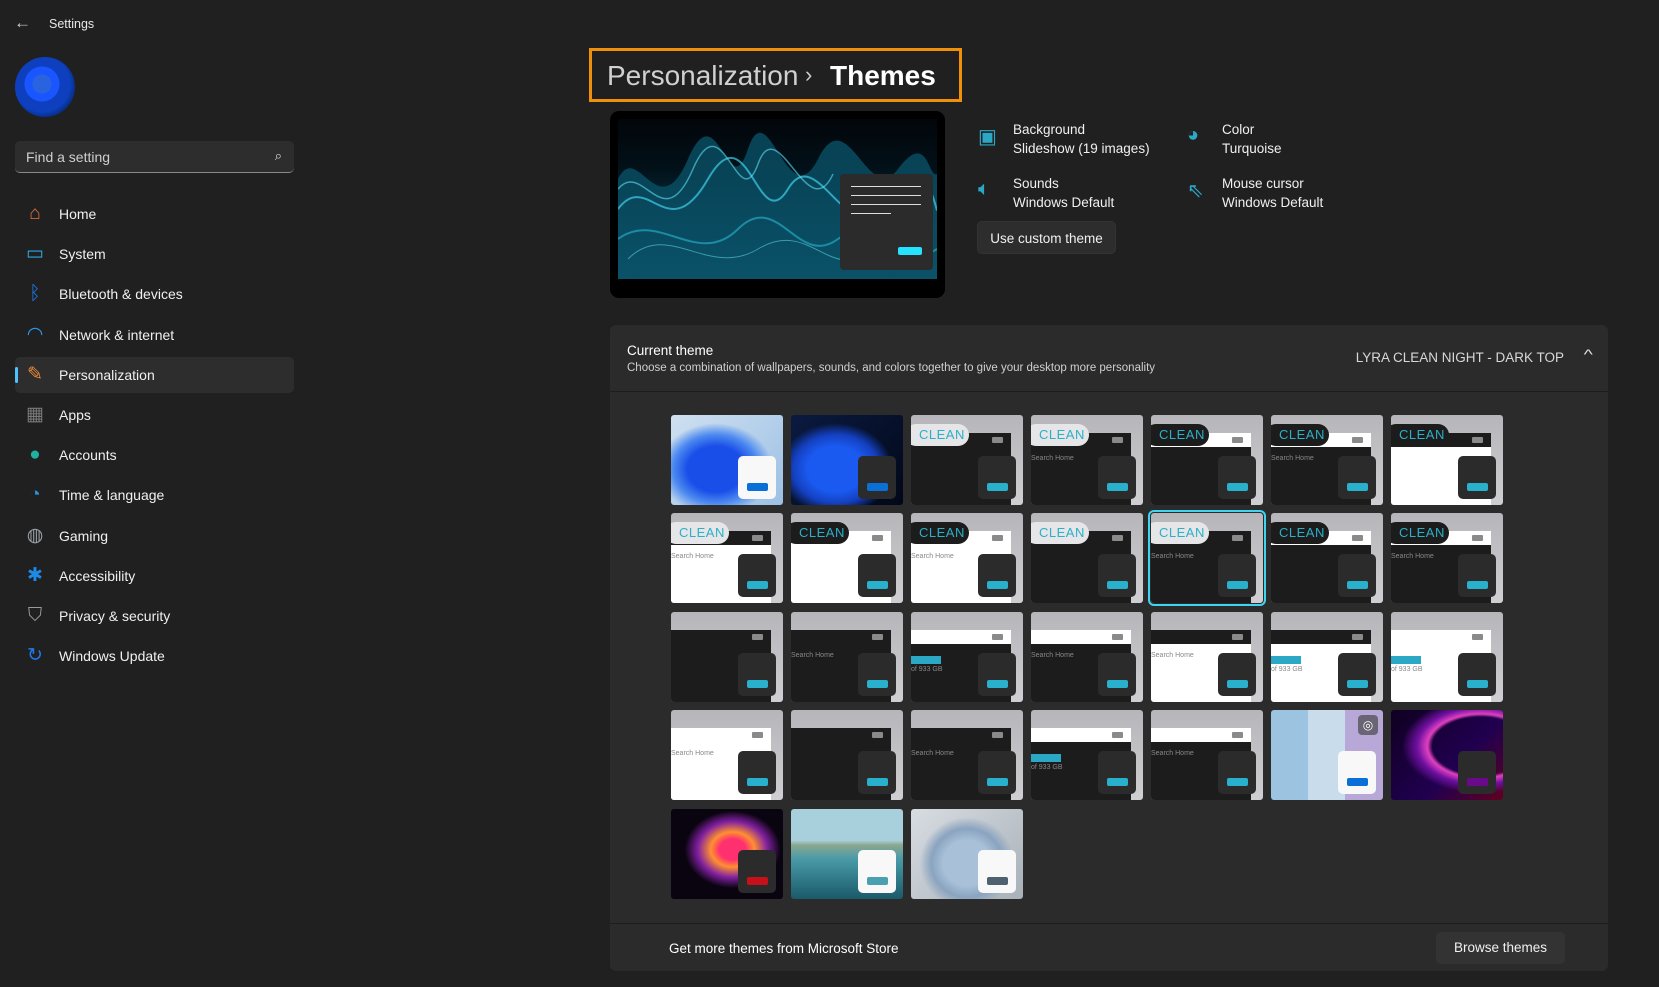 This screenshot has height=987, width=1659. I want to click on sidebar-item-apps: ▦ Apps, so click(154, 415).